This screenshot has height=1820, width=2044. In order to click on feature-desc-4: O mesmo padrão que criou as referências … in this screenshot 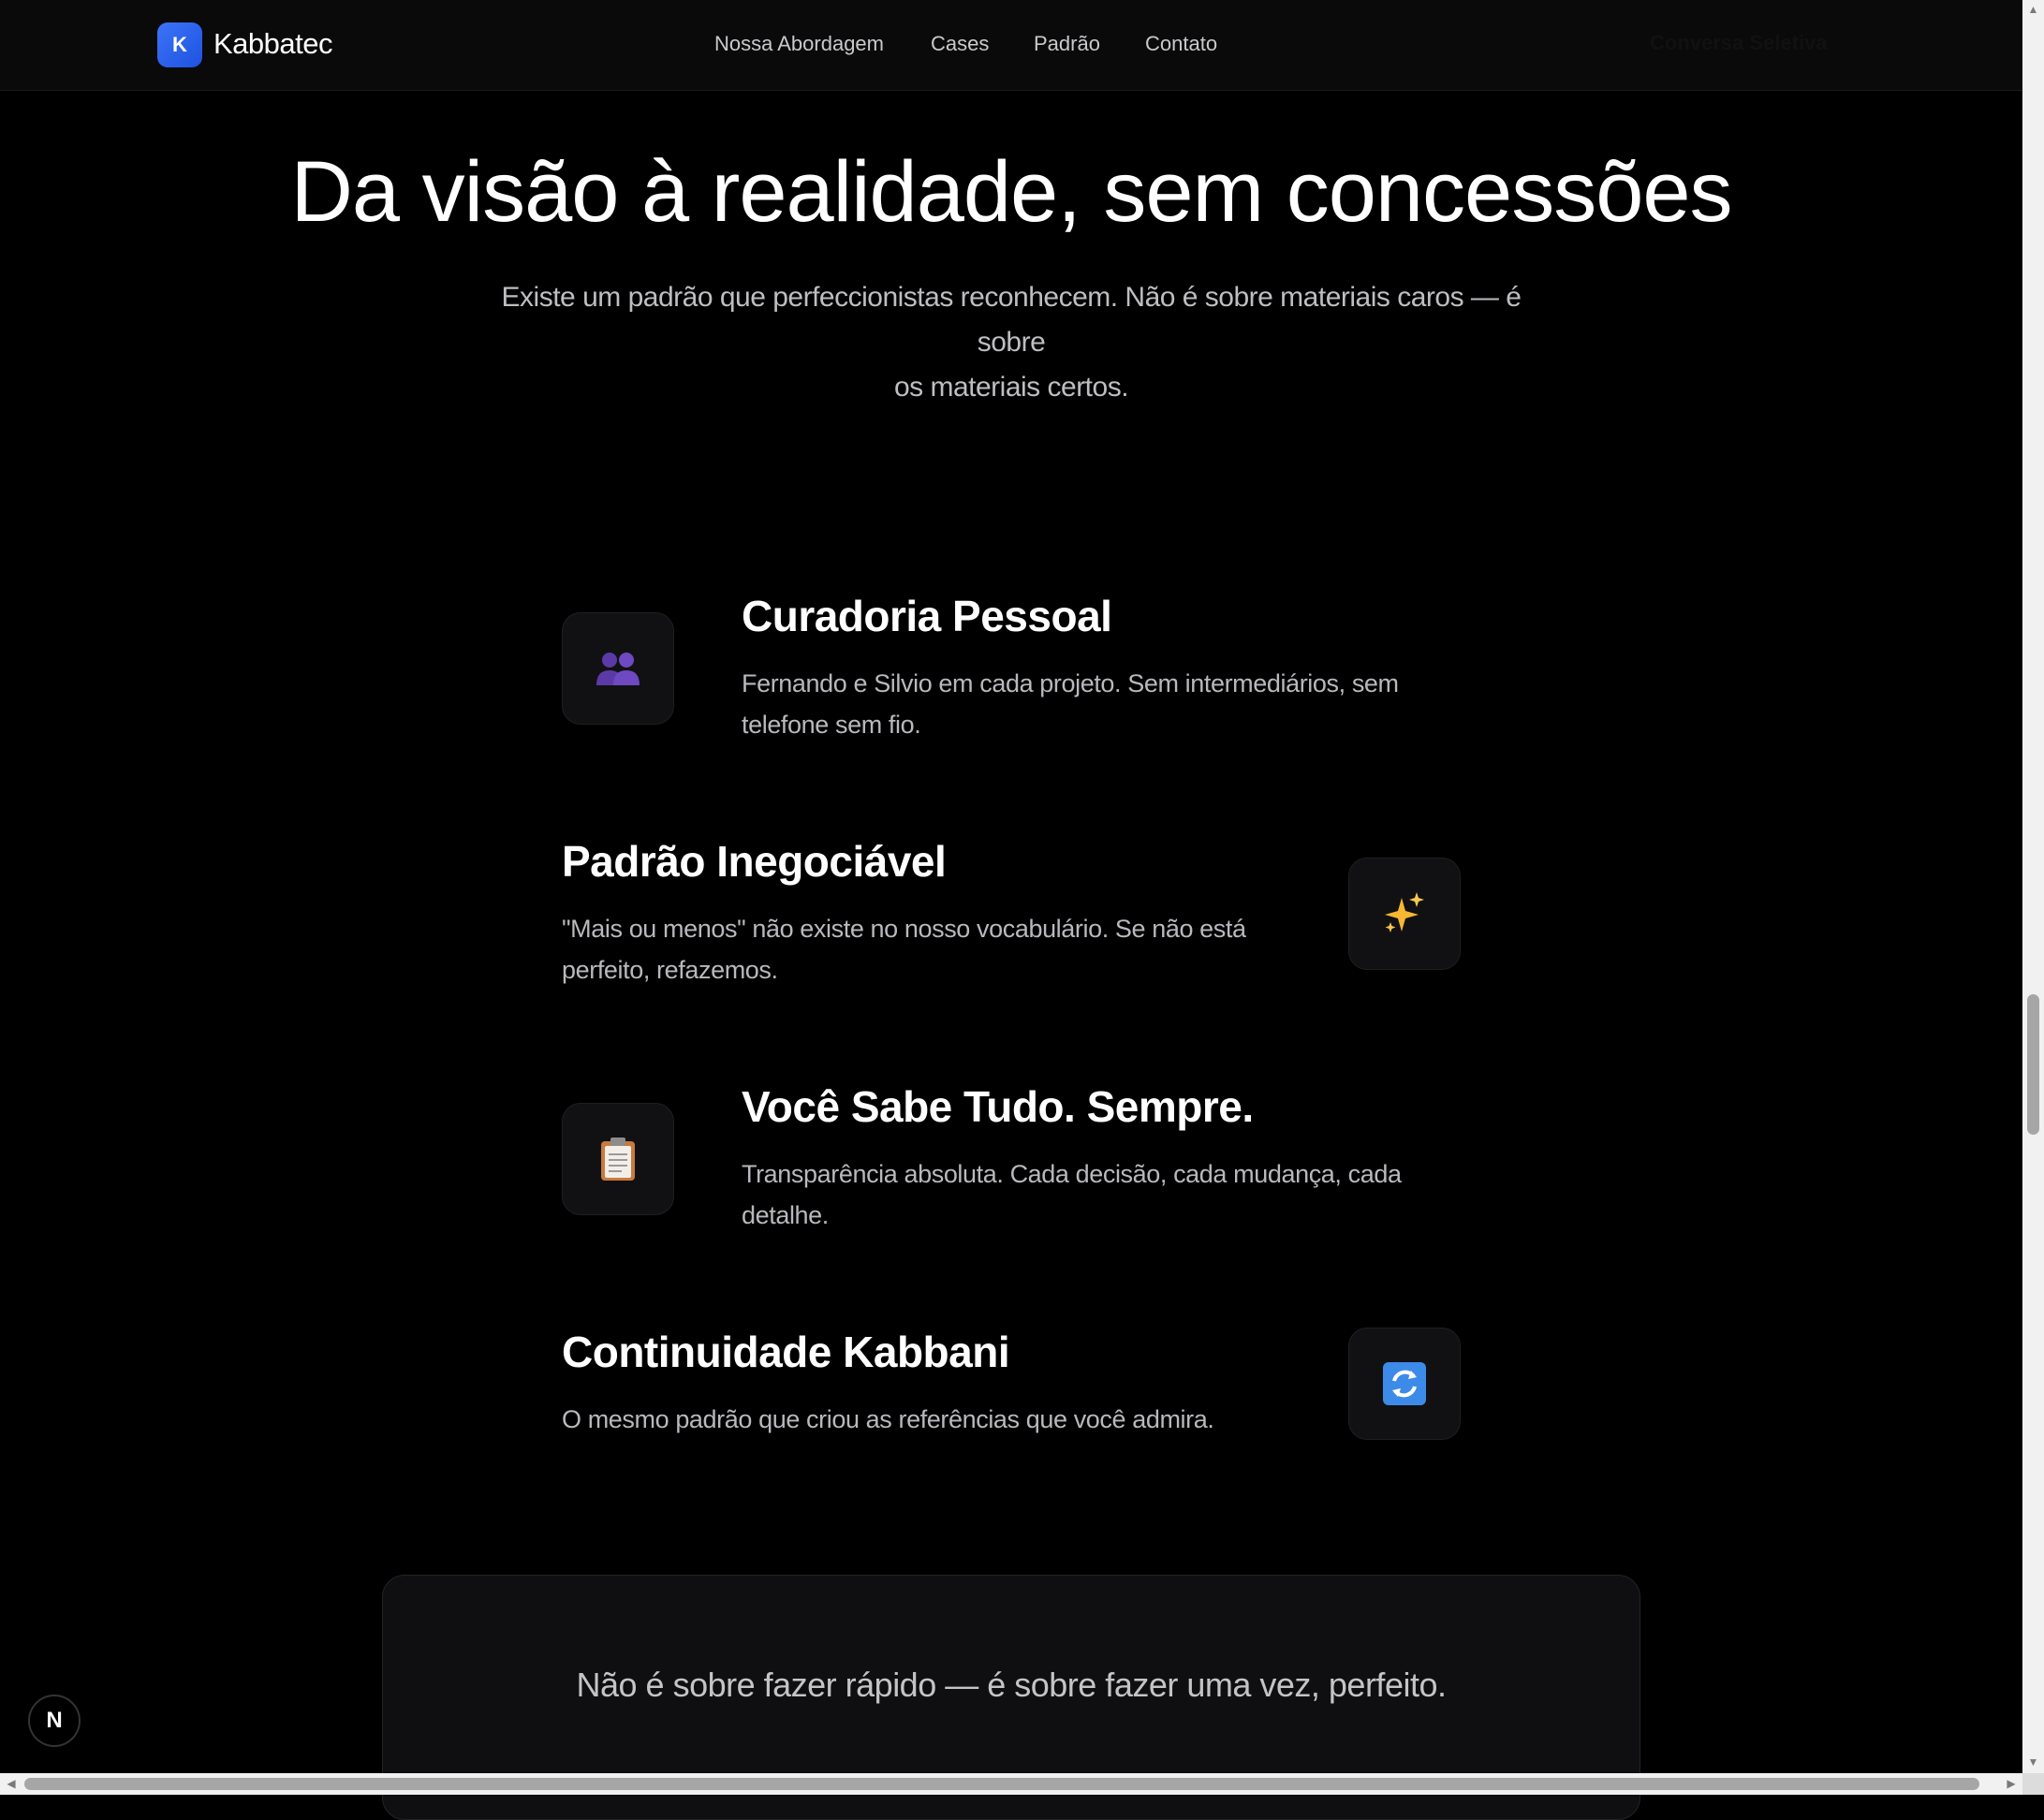, I will do `click(888, 1419)`.